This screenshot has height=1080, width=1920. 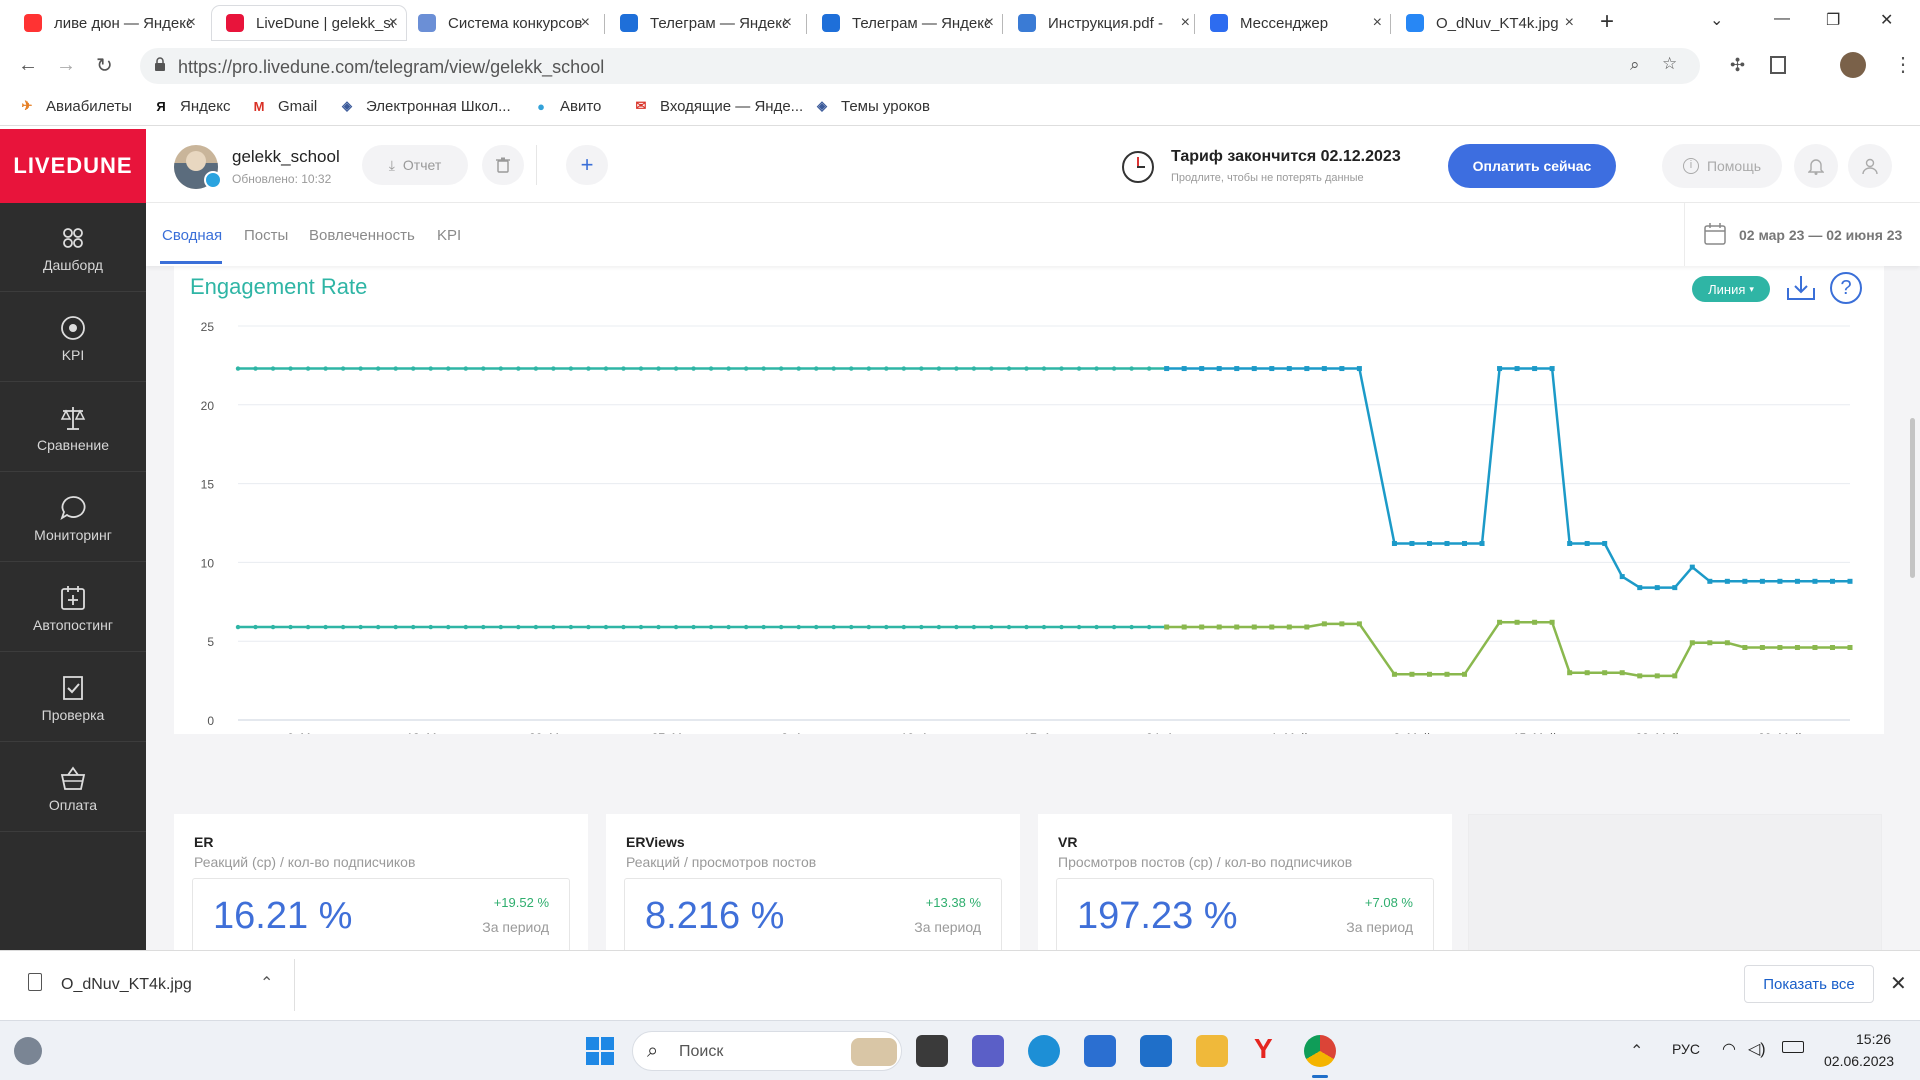 I want to click on sidebar-item-label: Оплата, so click(x=73, y=805).